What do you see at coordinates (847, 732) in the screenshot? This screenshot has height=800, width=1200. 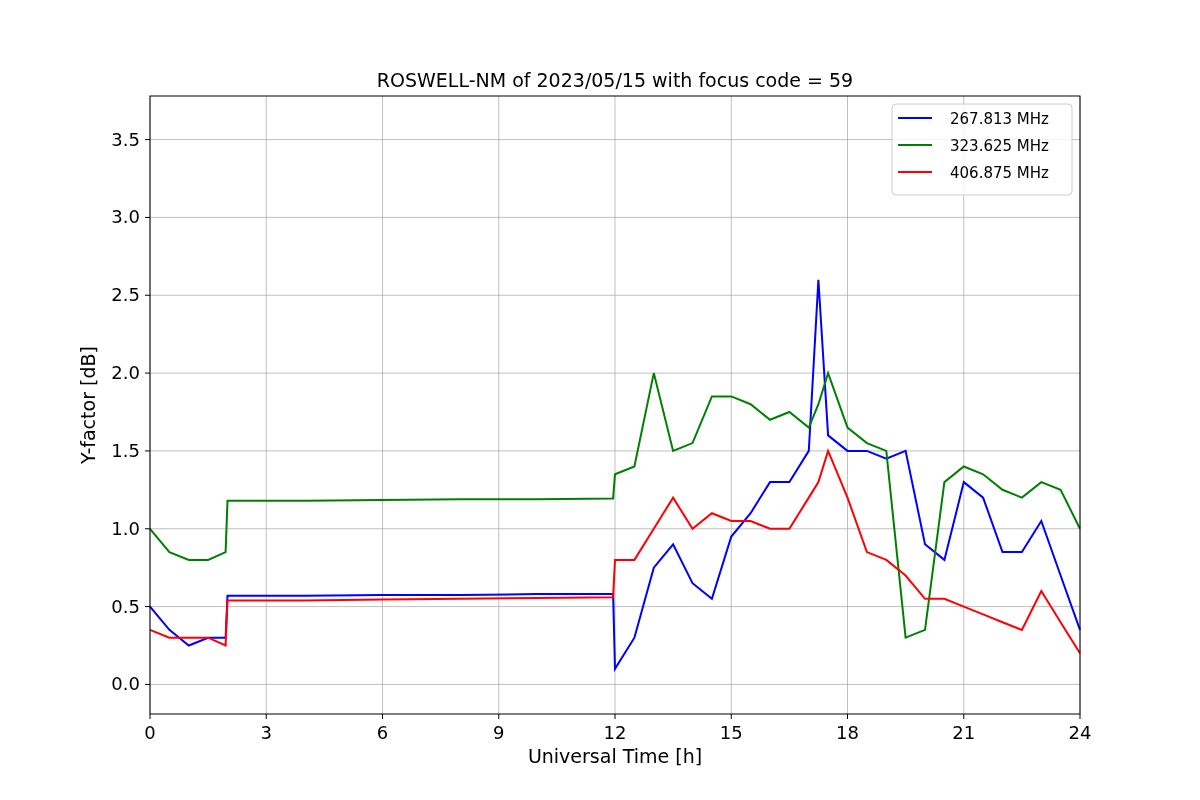 I see `x-tick-label: 18` at bounding box center [847, 732].